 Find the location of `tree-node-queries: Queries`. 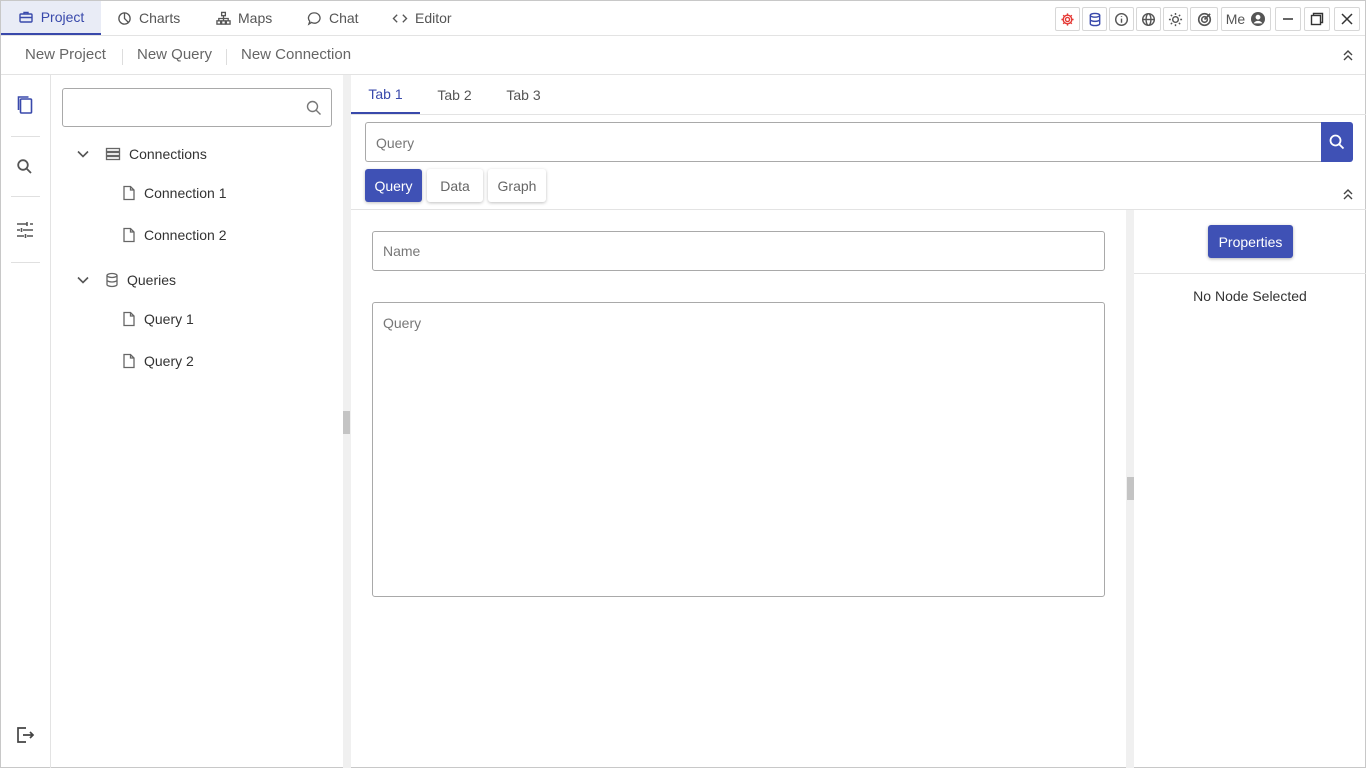

tree-node-queries: Queries is located at coordinates (125, 280).